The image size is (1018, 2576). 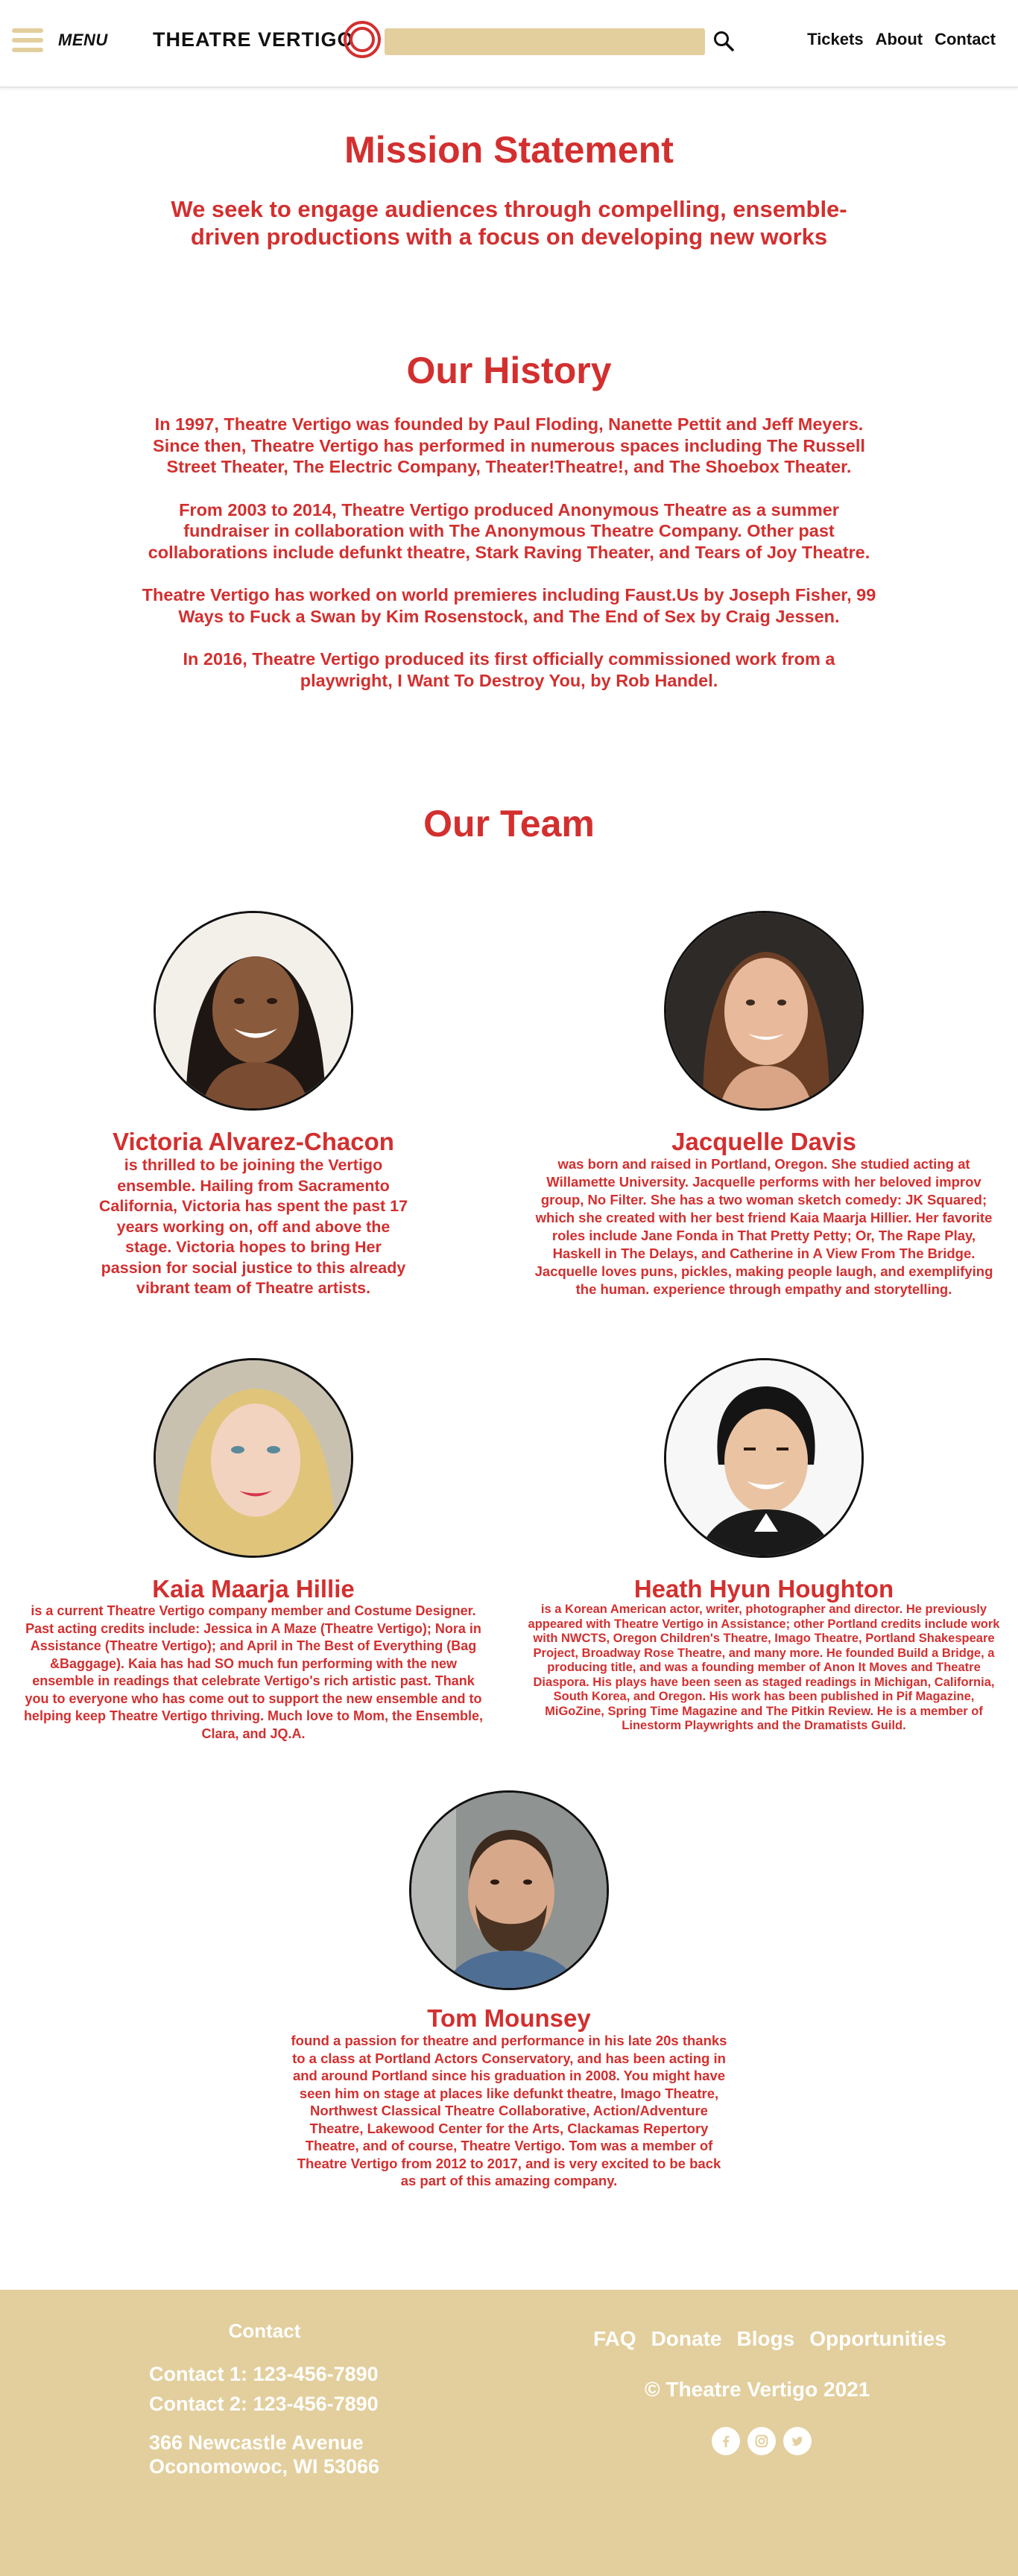 What do you see at coordinates (726, 2441) in the screenshot?
I see `facebook-icon` at bounding box center [726, 2441].